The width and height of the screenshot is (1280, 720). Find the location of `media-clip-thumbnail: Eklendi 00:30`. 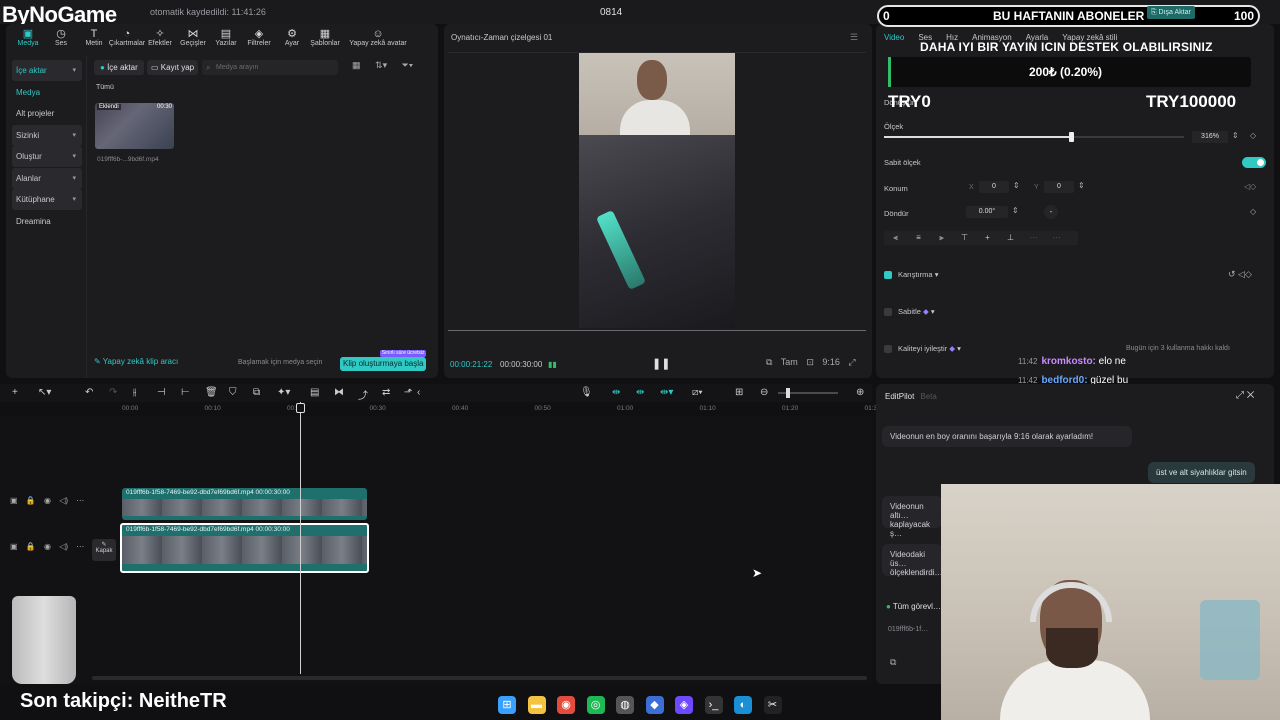

media-clip-thumbnail: Eklendi 00:30 is located at coordinates (134, 126).